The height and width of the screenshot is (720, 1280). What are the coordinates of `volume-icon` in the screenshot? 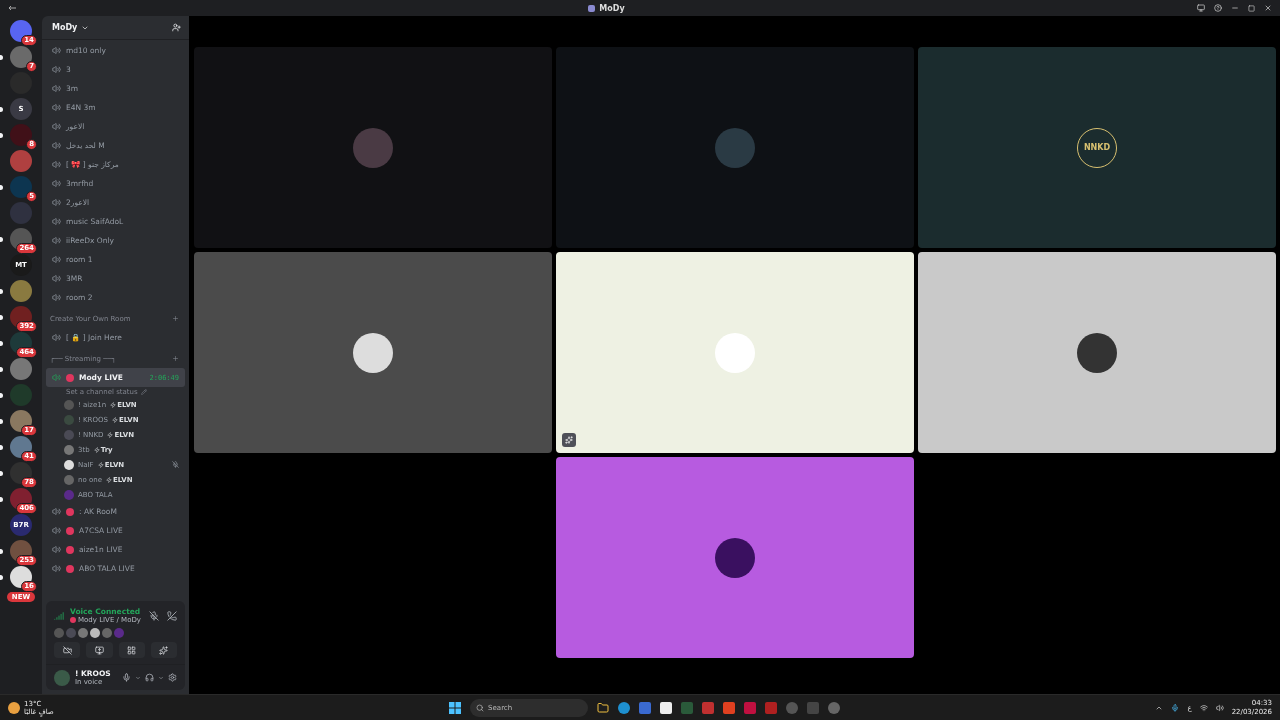 It's located at (1219, 707).